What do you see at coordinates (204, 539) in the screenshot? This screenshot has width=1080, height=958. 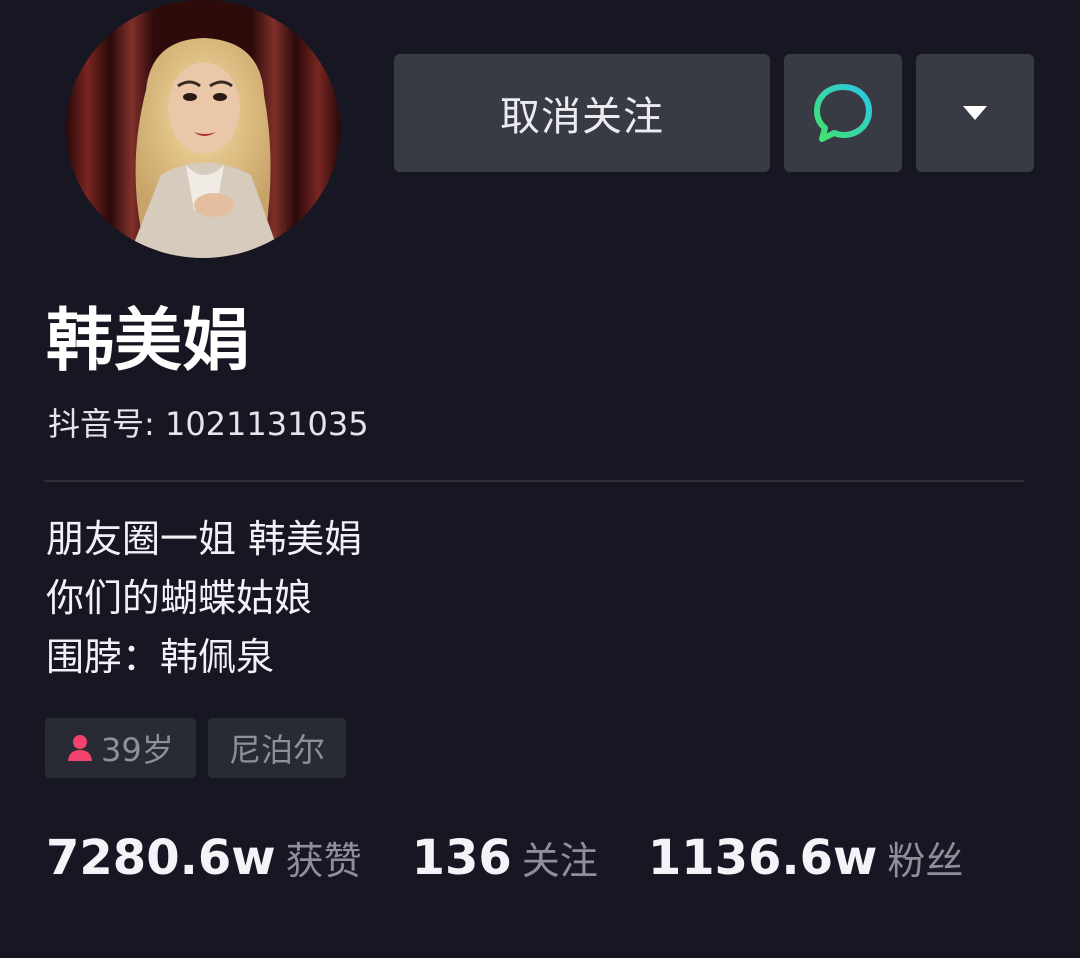 I see `bio-line: 朋友圈一姐 韩美娟` at bounding box center [204, 539].